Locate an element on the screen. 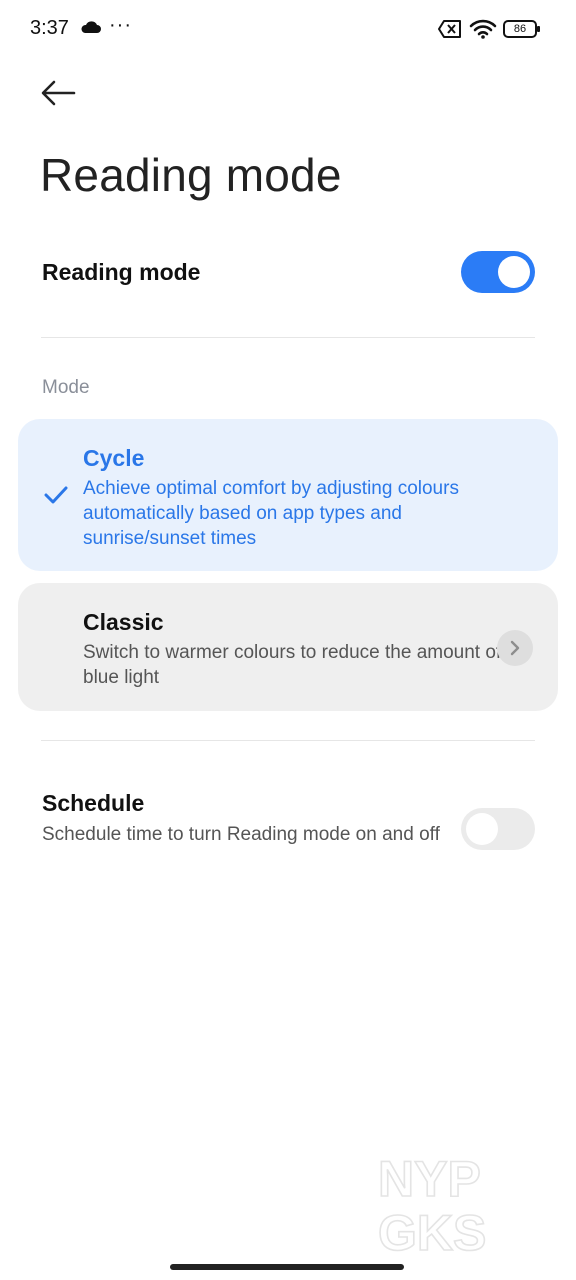 The width and height of the screenshot is (576, 1280). cloud-icon is located at coordinates (91, 27).